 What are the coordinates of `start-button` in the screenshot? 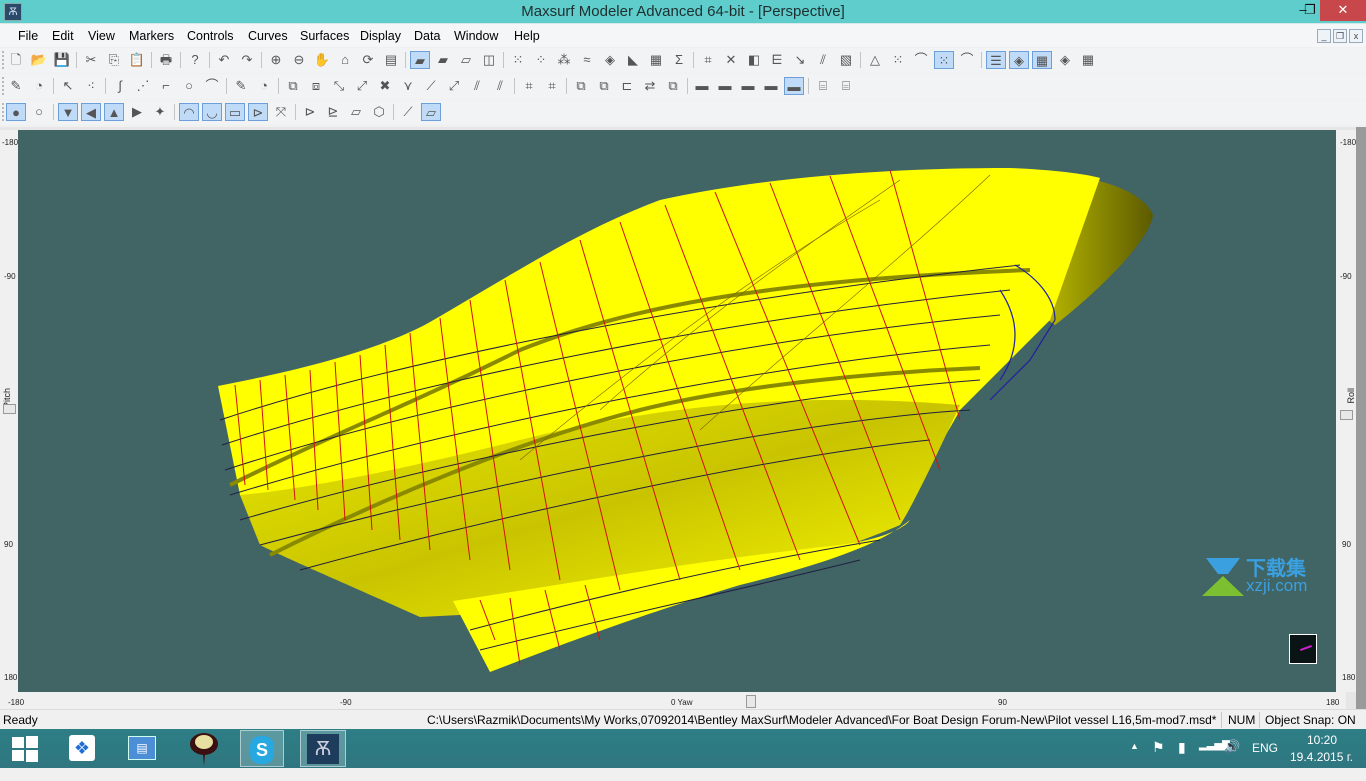 It's located at (25, 748).